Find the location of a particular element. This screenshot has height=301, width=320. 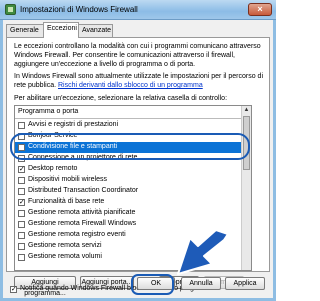

selection-highlight-ring is located at coordinates (130, 146).